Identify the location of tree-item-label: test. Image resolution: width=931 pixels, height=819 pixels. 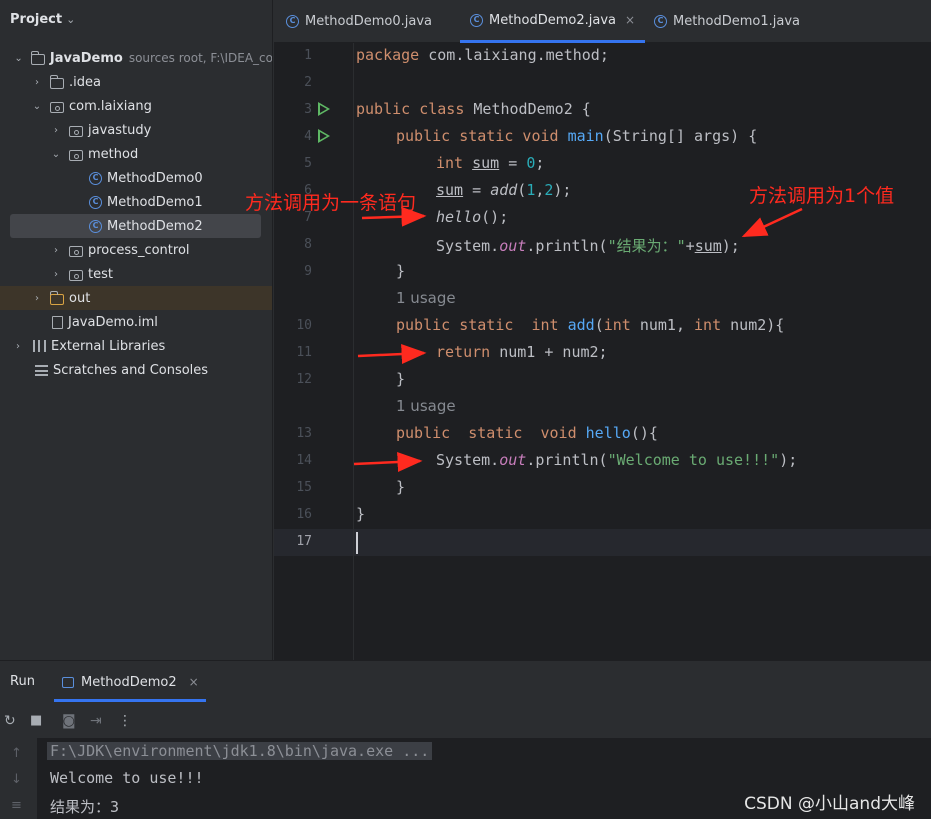
(100, 274).